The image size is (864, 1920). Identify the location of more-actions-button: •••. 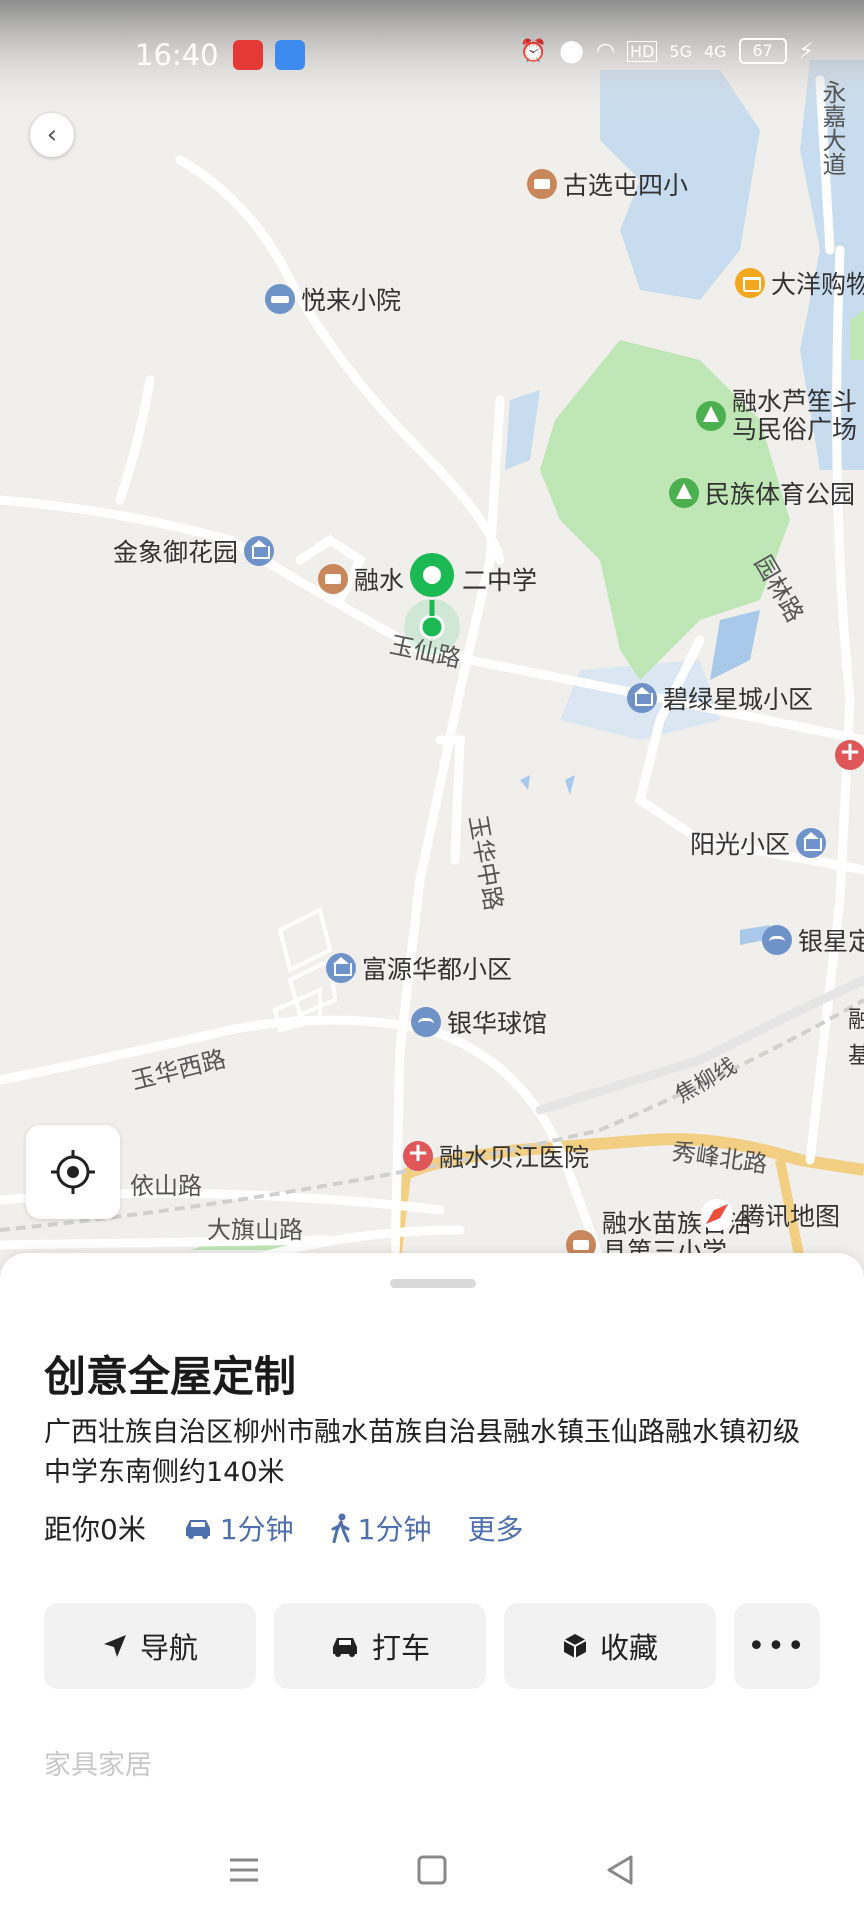
(777, 1646).